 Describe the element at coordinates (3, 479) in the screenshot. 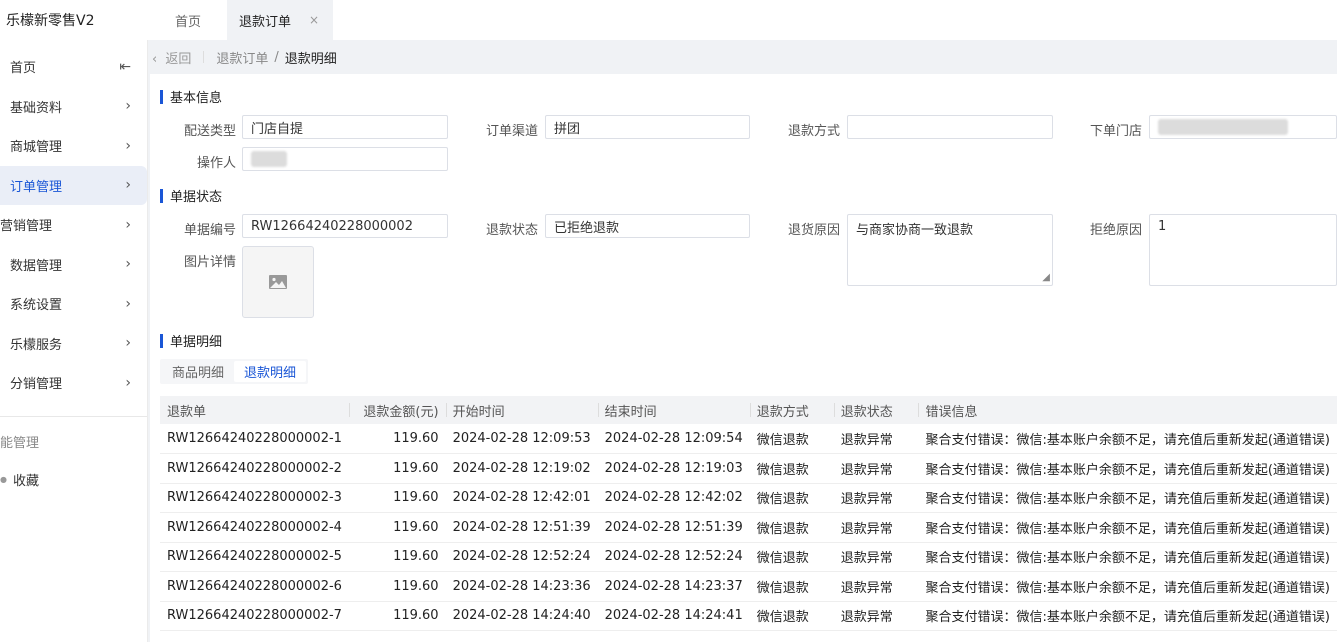

I see `star-icon: ●` at that location.